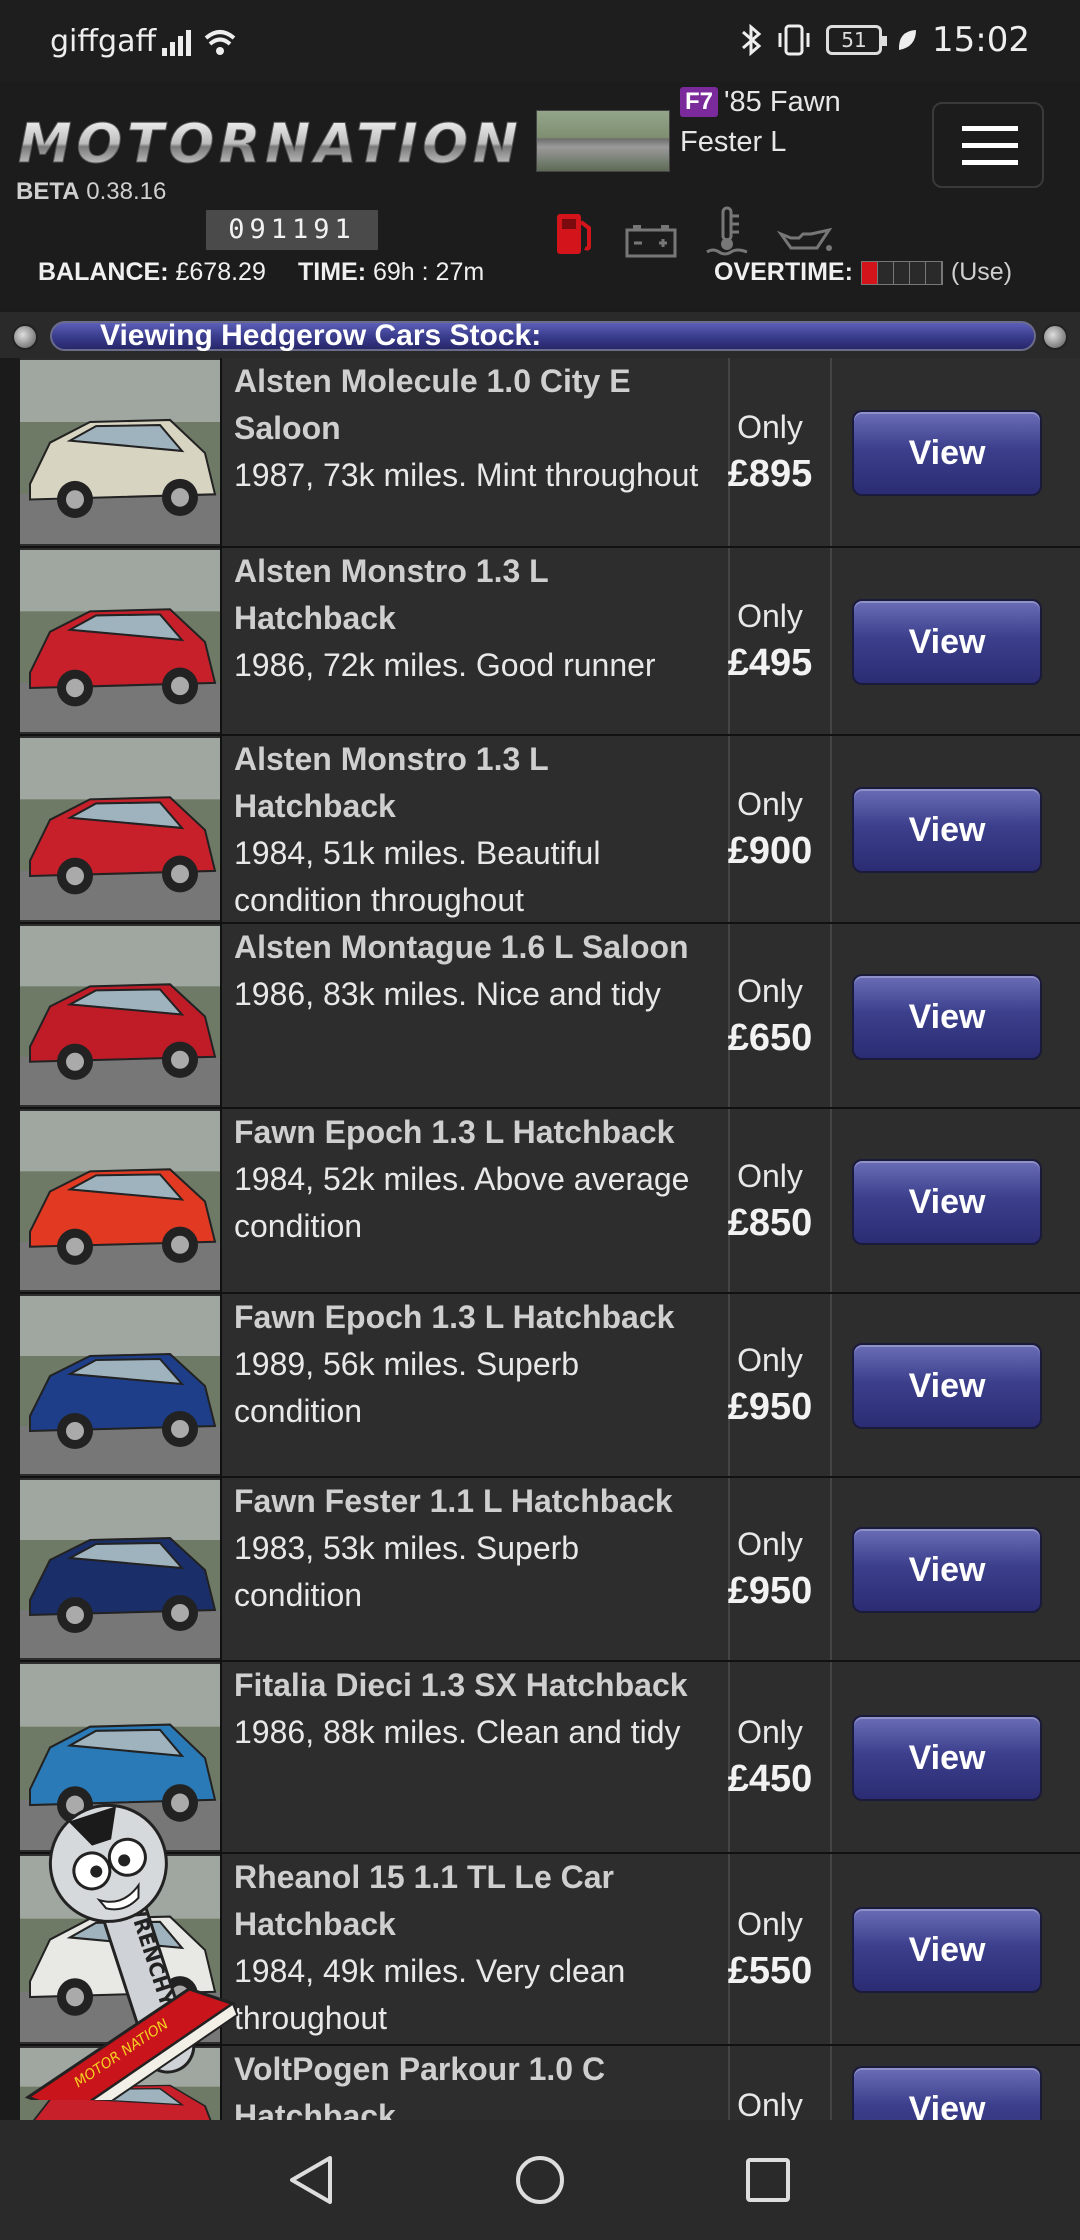 The height and width of the screenshot is (2240, 1080). I want to click on price-amount: £650, so click(770, 1037).